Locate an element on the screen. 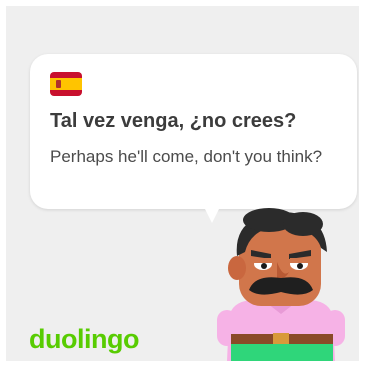 This screenshot has width=365, height=368. spain-flag-icon is located at coordinates (66, 84).